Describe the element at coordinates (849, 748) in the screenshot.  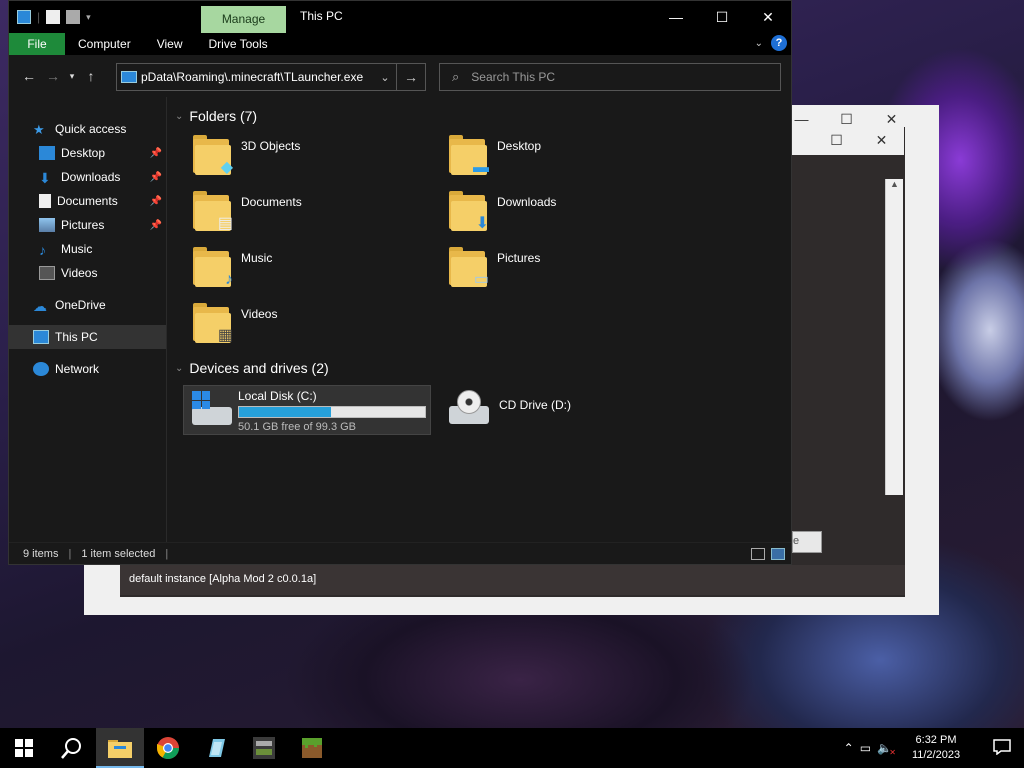
I see `chevron-up-icon: ⌃` at that location.